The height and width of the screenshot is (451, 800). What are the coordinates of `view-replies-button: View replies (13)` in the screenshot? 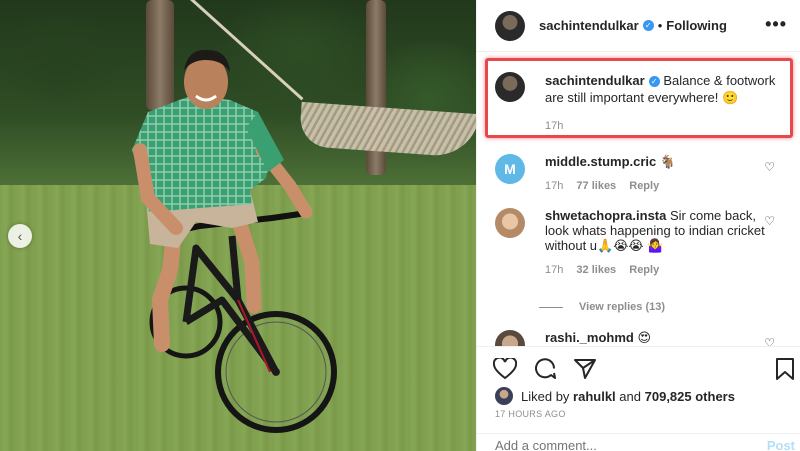 It's located at (602, 307).